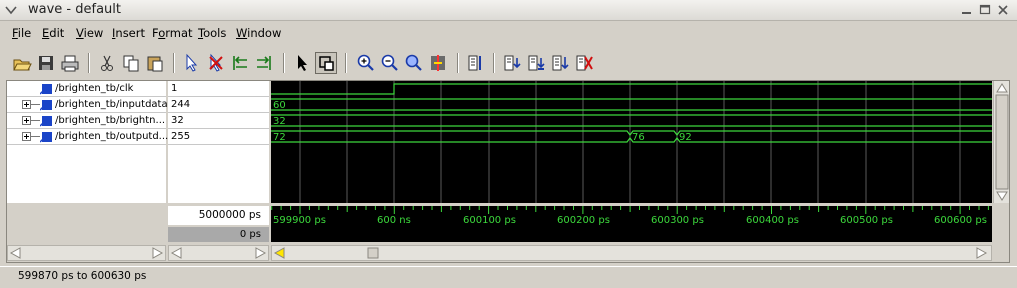 The image size is (1017, 288). I want to click on signal-row: /brighten_tb/inputdata, so click(87, 105).